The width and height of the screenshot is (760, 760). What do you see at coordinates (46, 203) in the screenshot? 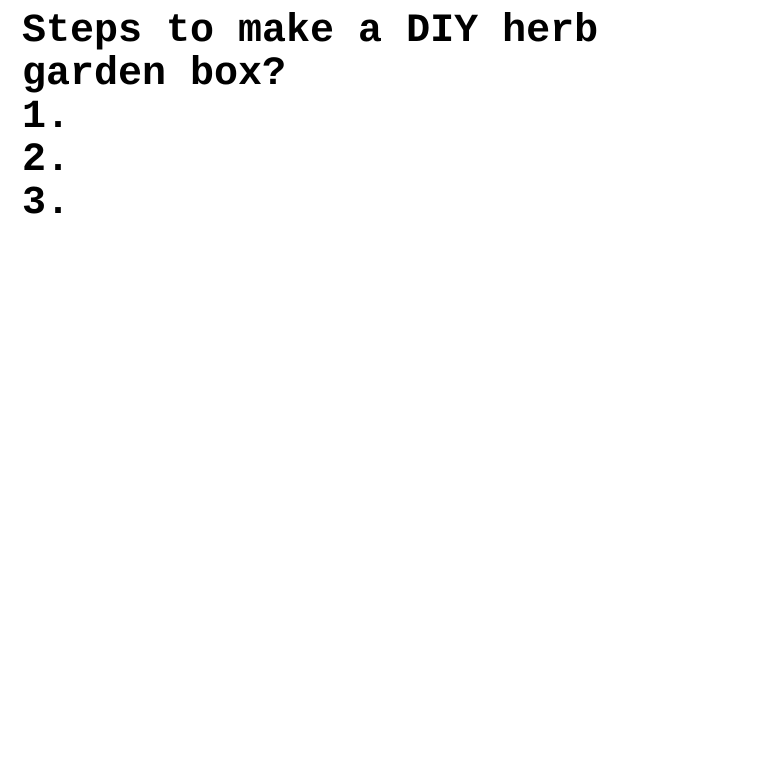
I see `step-item-3: 3.` at bounding box center [46, 203].